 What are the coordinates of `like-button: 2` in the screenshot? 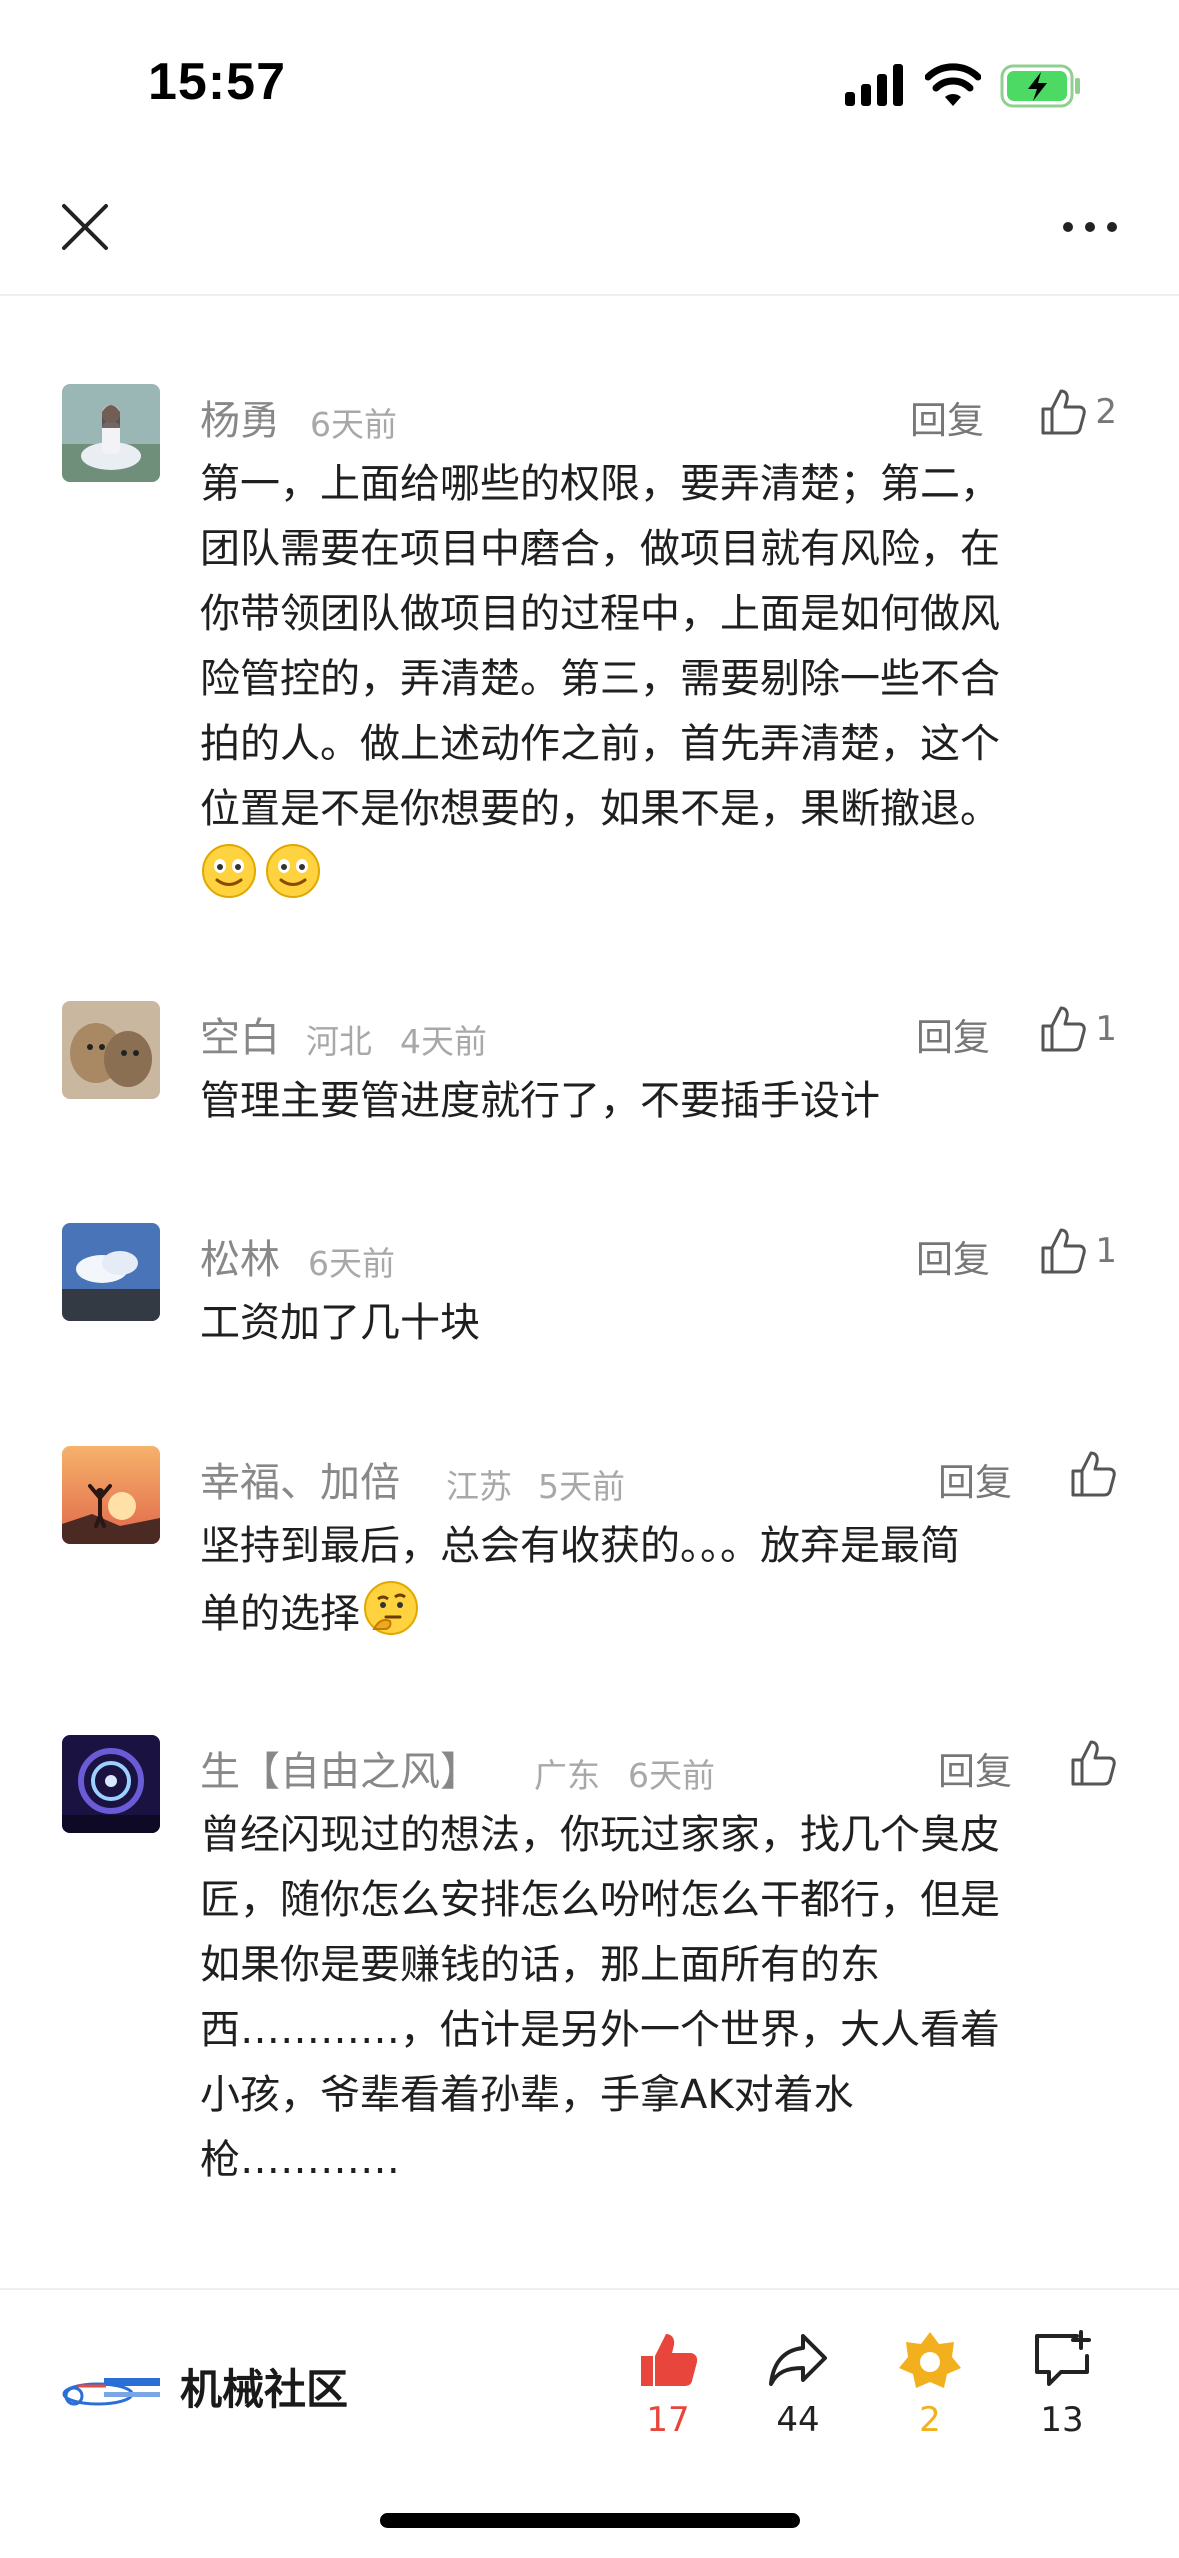 It's located at (1078, 412).